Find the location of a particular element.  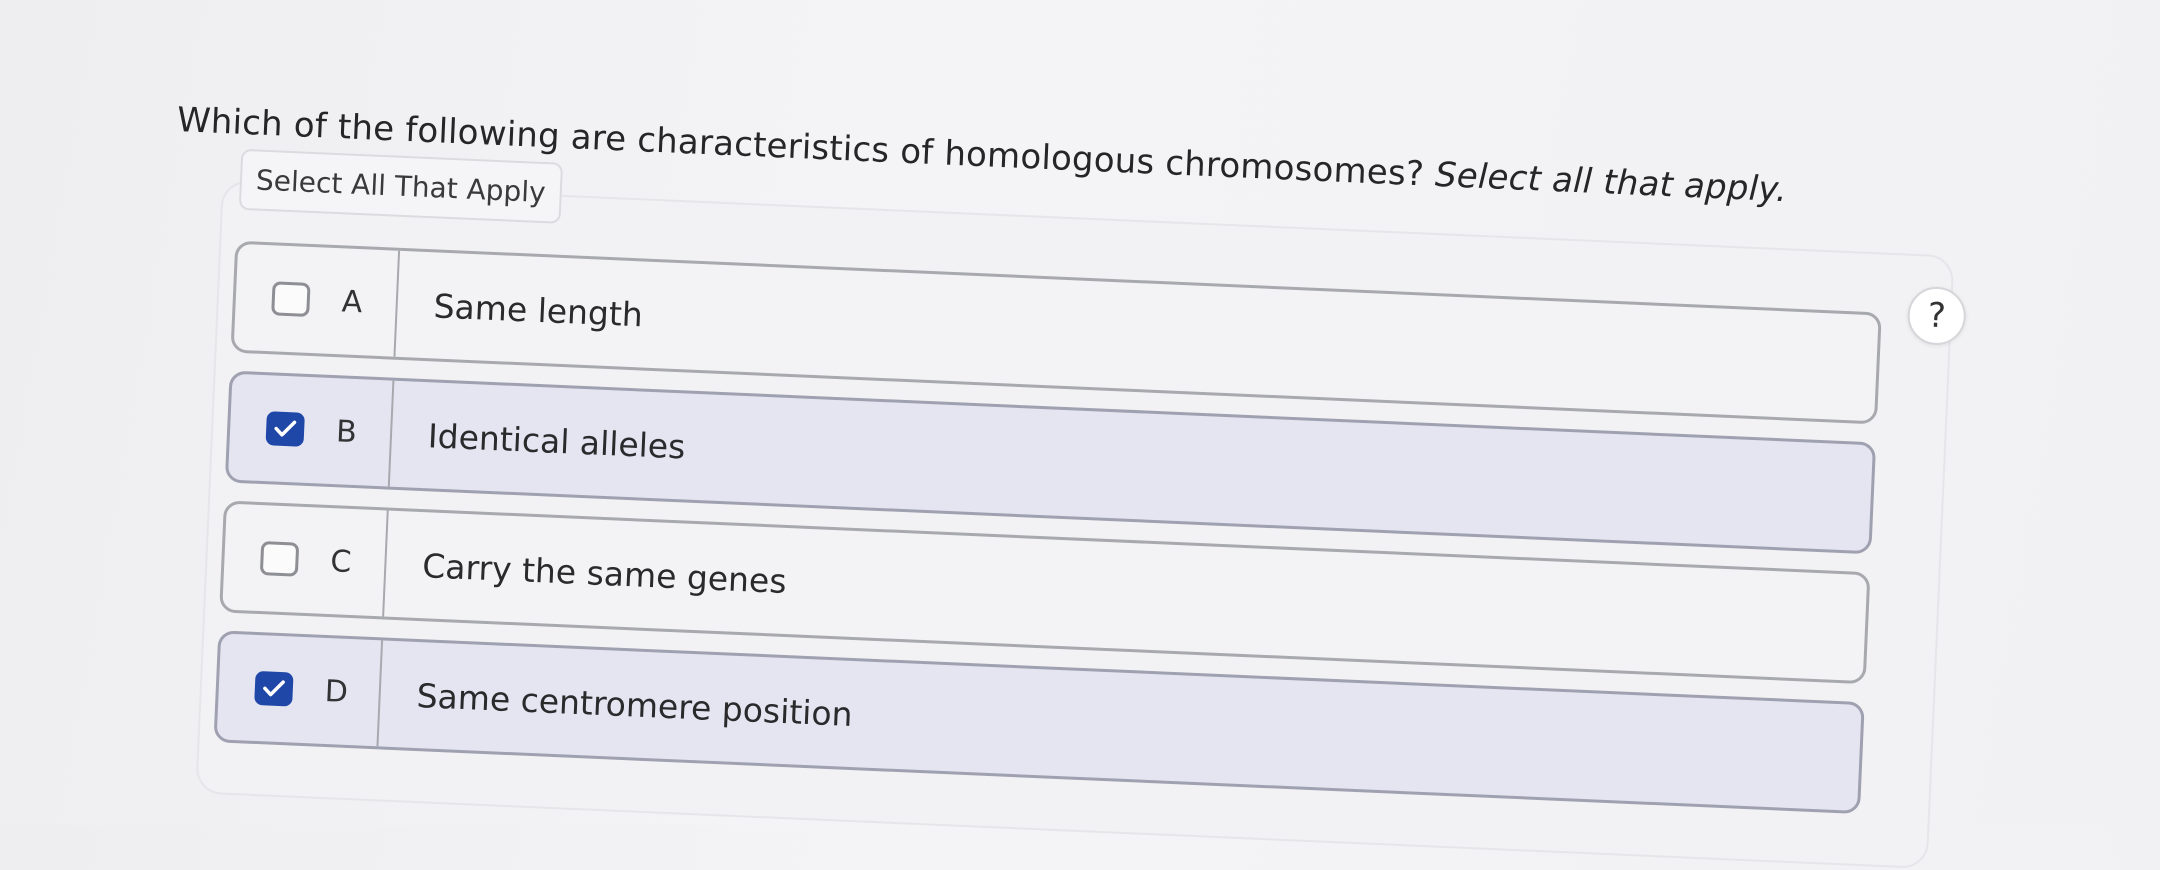

question-mark-icon: ? is located at coordinates (1936, 316).